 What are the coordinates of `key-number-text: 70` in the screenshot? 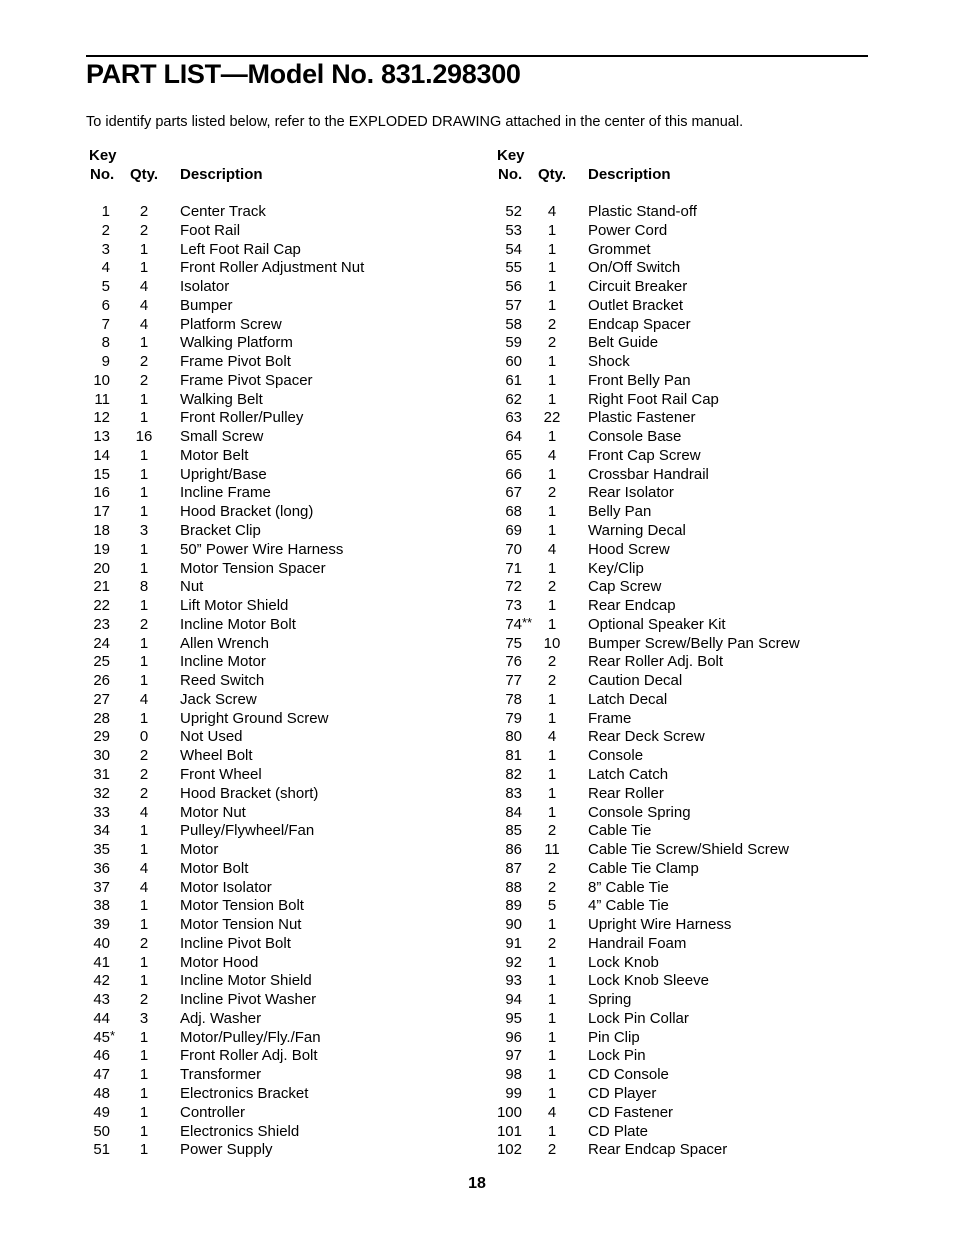 It's located at (513, 549).